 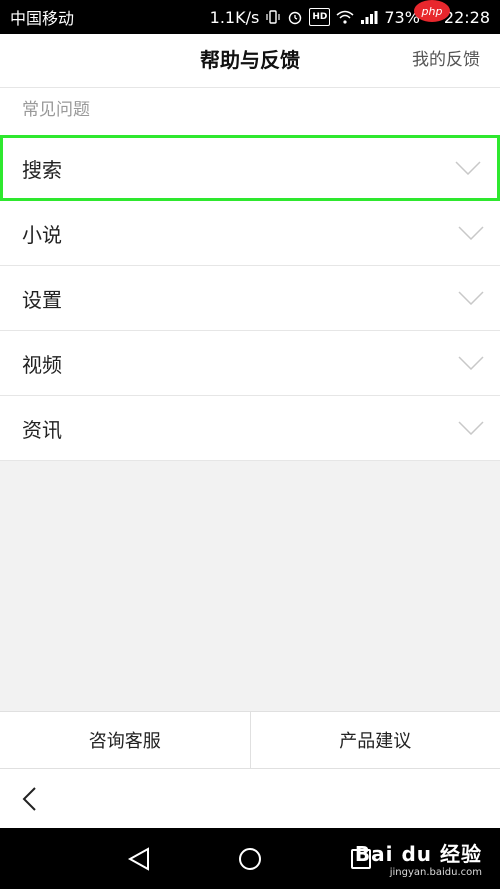 I want to click on faq-section-label: 常见问题, so click(x=250, y=111).